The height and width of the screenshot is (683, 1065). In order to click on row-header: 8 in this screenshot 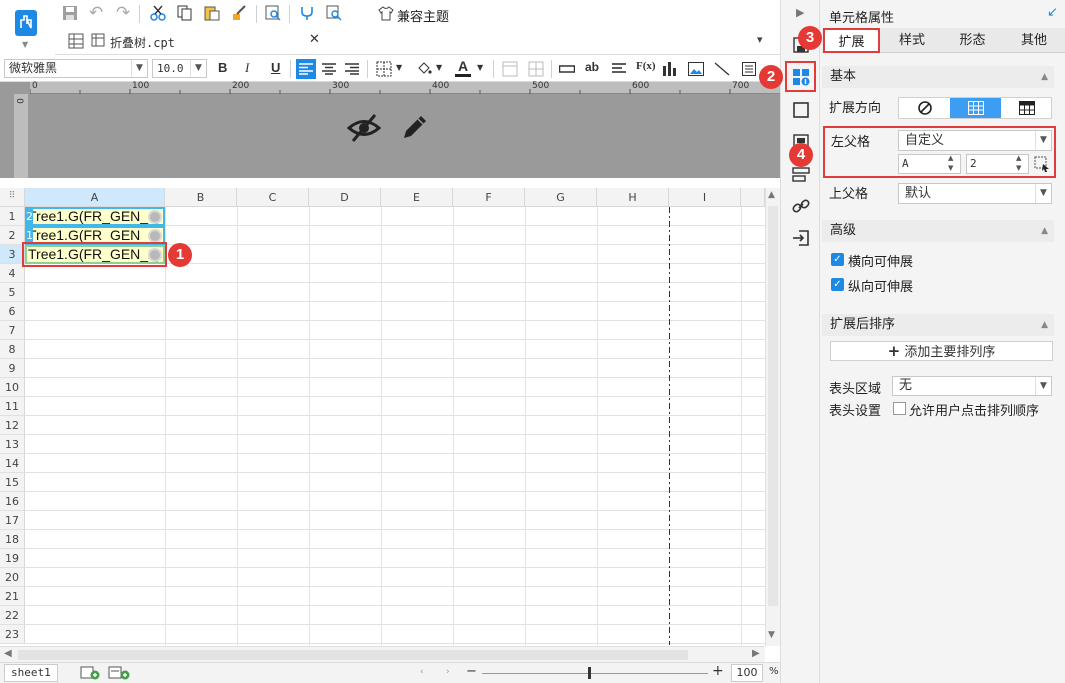, I will do `click(12, 349)`.